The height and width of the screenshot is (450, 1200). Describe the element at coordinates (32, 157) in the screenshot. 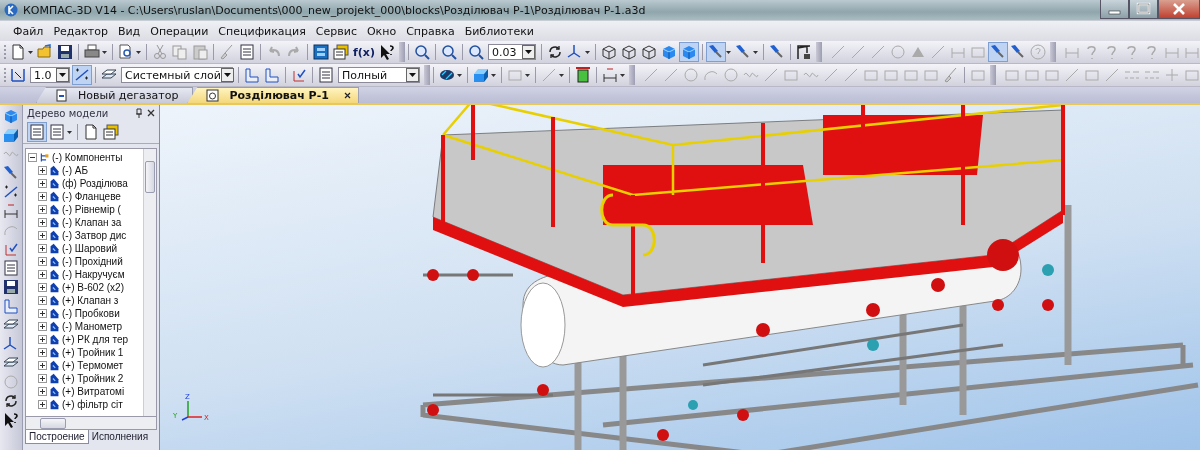

I see `collapse-icon` at that location.